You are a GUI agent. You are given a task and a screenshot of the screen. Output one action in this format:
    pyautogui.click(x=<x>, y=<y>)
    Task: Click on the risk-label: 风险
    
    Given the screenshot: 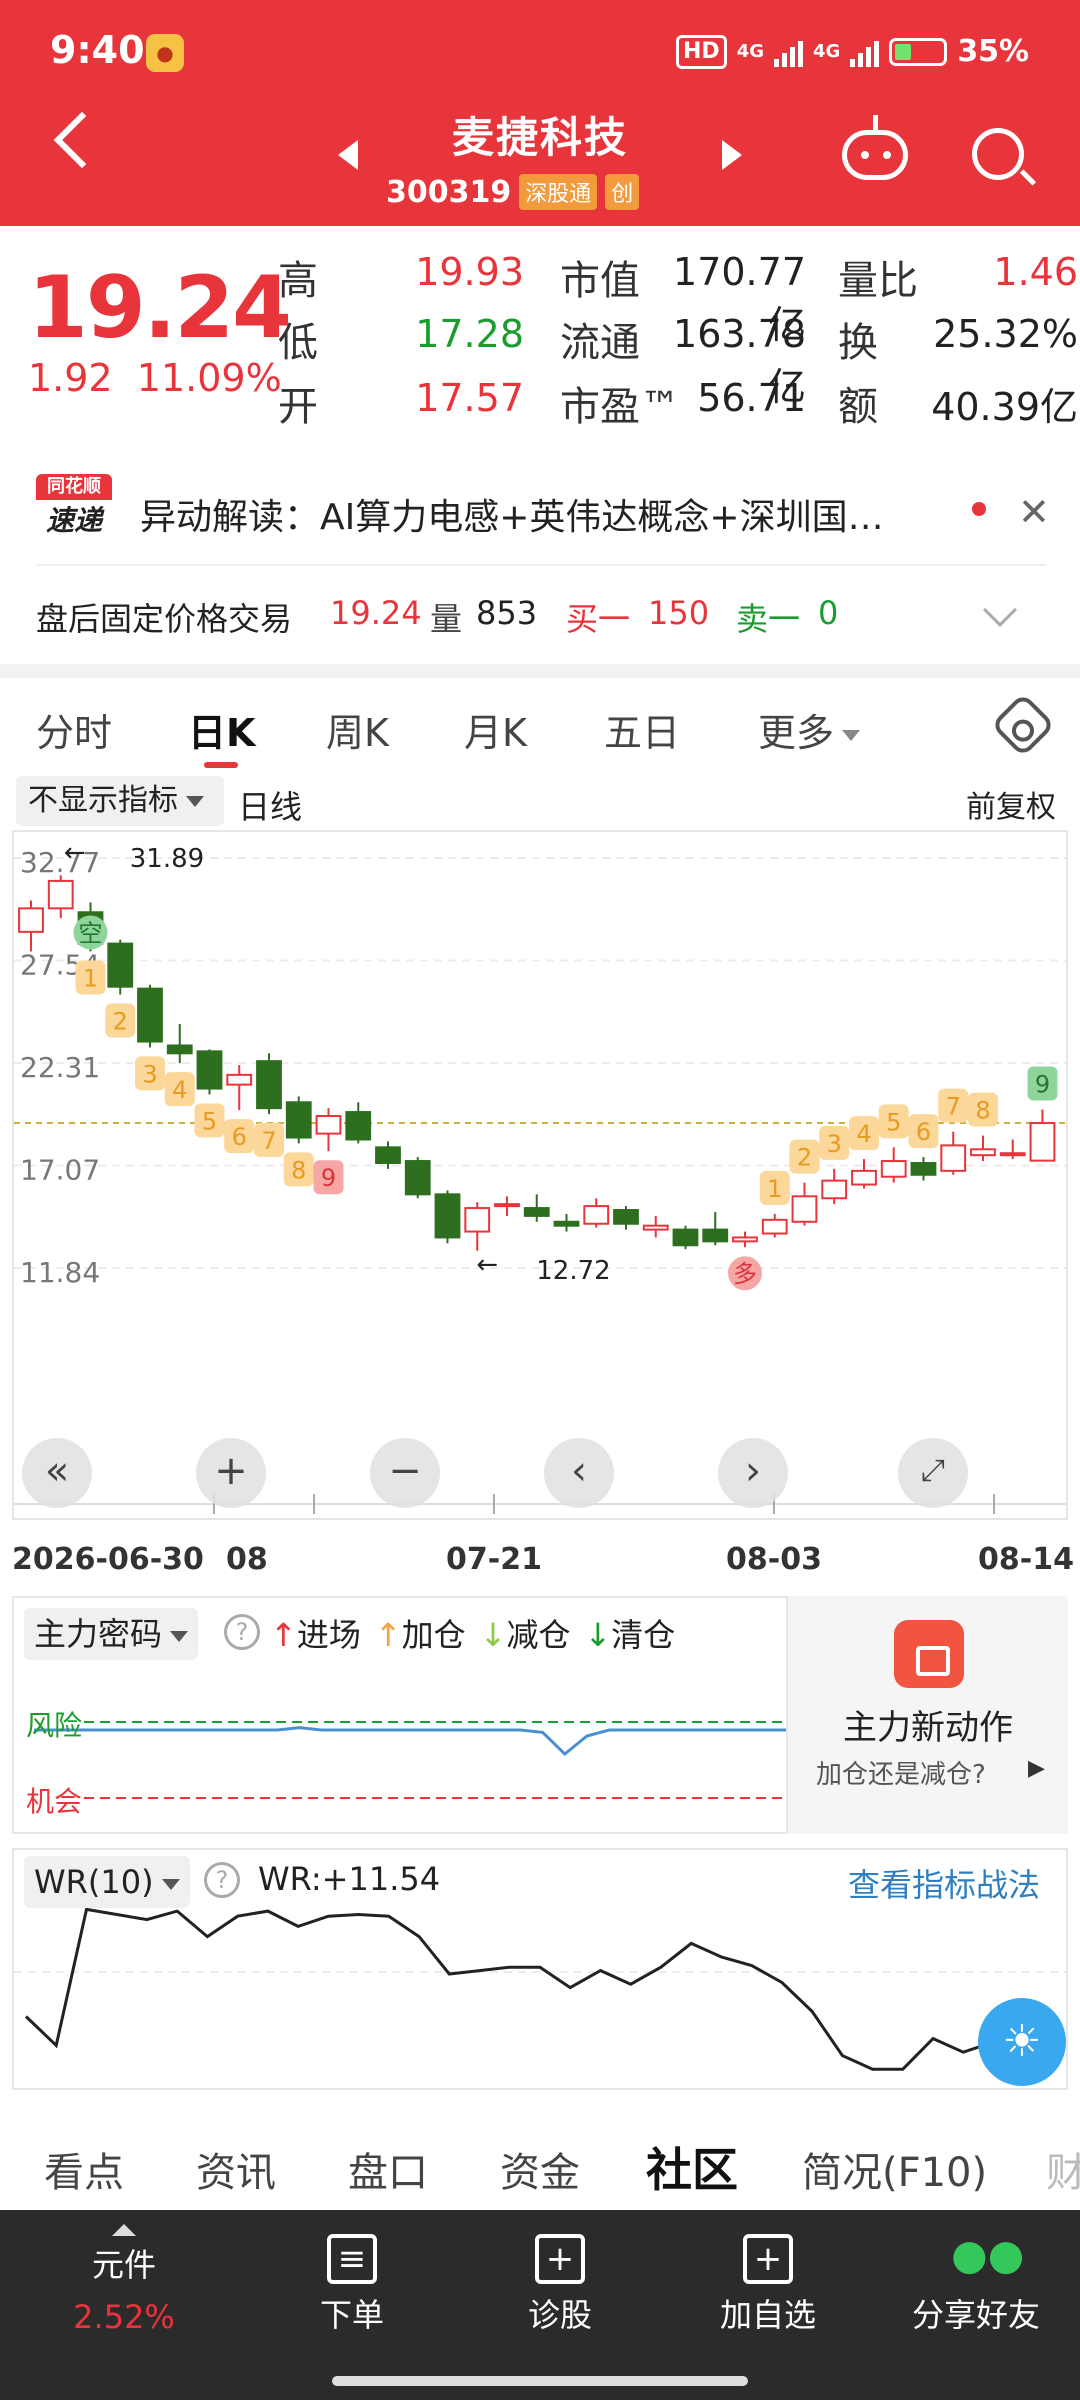 What is the action you would take?
    pyautogui.click(x=54, y=1725)
    